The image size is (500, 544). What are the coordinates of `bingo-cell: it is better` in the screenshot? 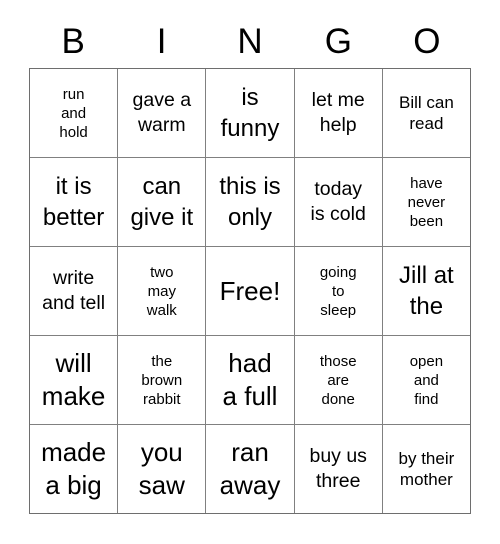 It's located at (74, 202).